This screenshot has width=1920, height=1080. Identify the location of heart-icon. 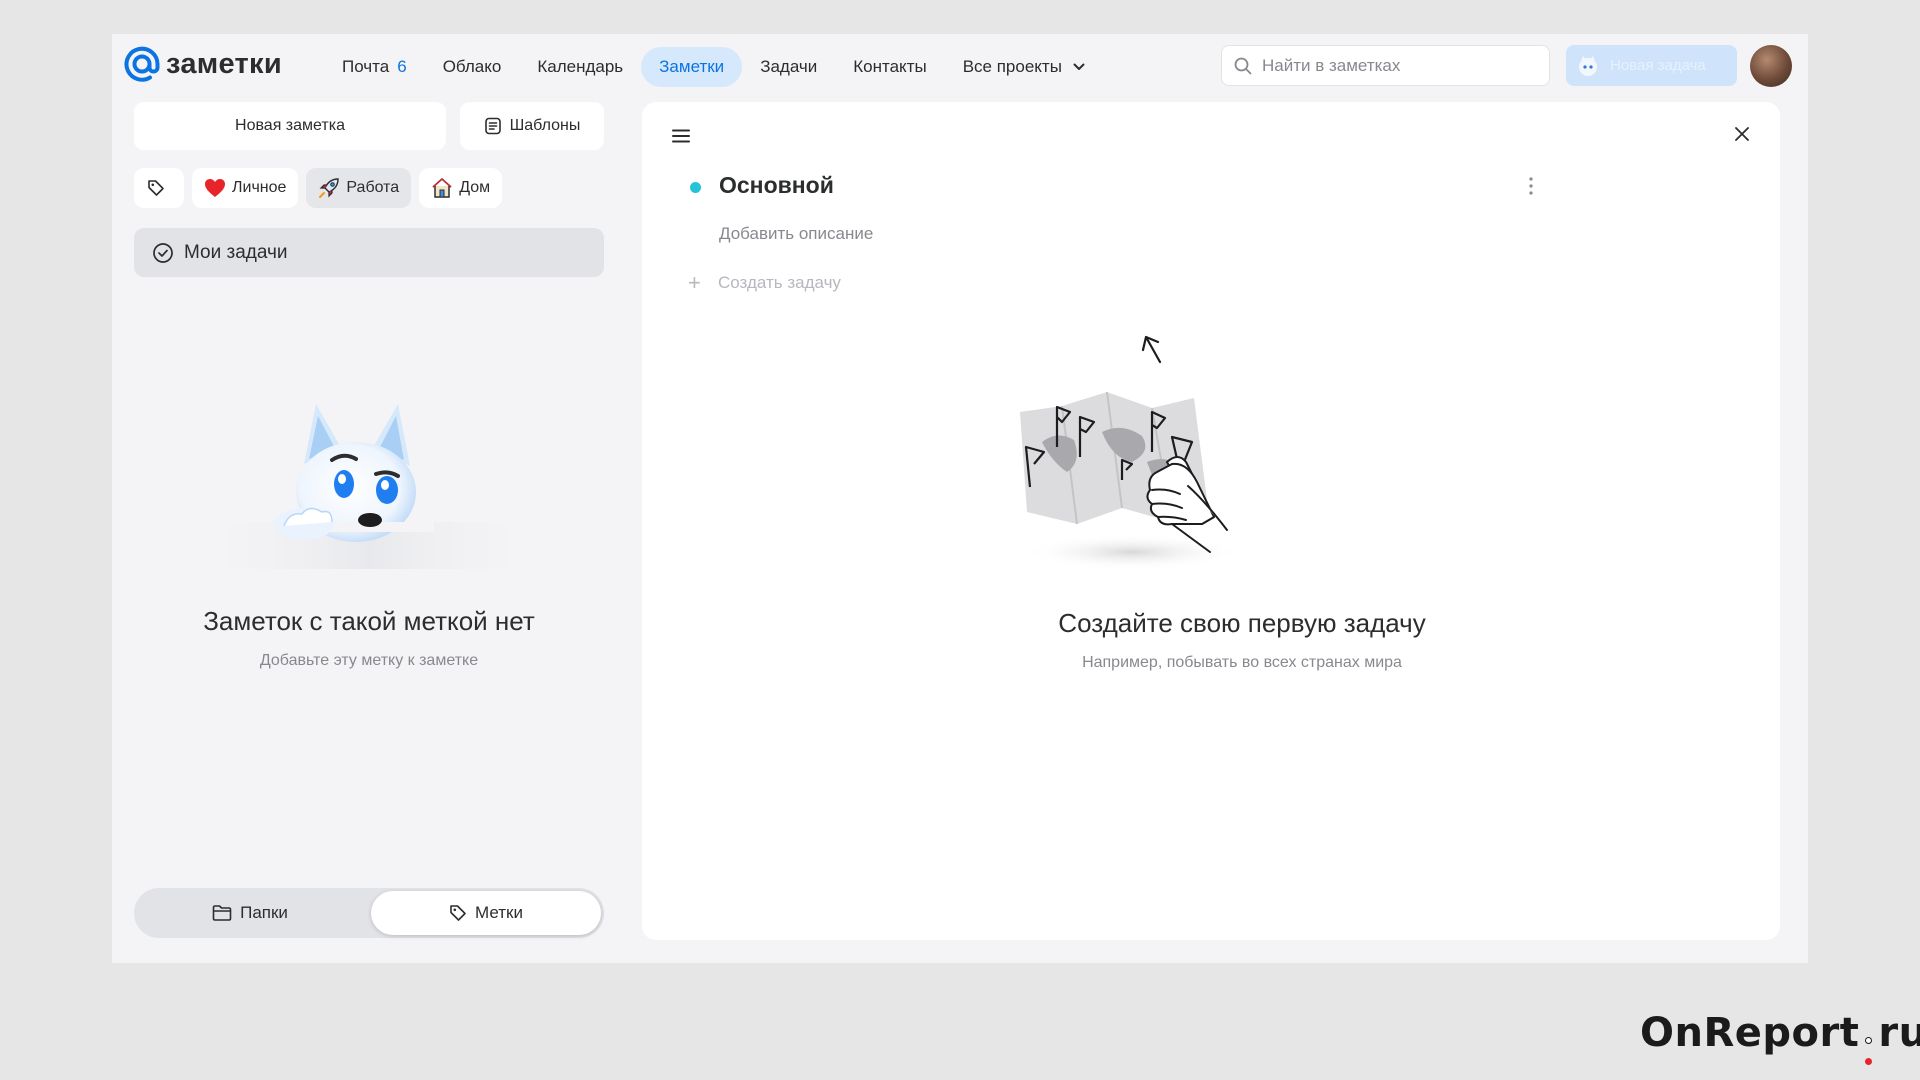
(215, 188).